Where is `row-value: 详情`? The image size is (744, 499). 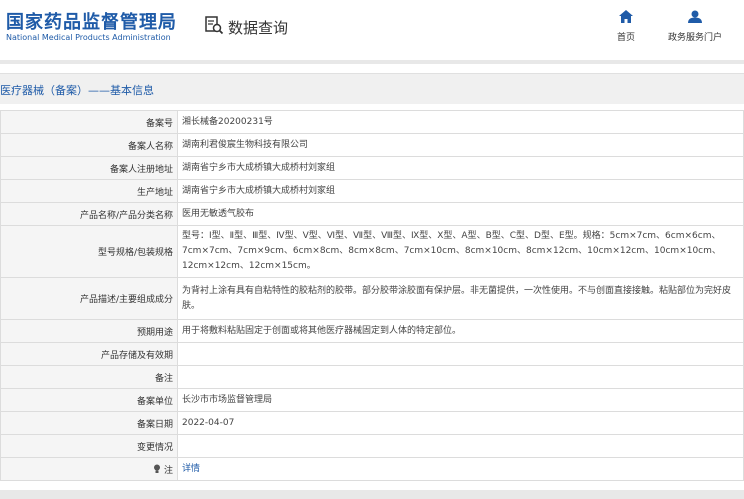
row-value: 详情 is located at coordinates (460, 469).